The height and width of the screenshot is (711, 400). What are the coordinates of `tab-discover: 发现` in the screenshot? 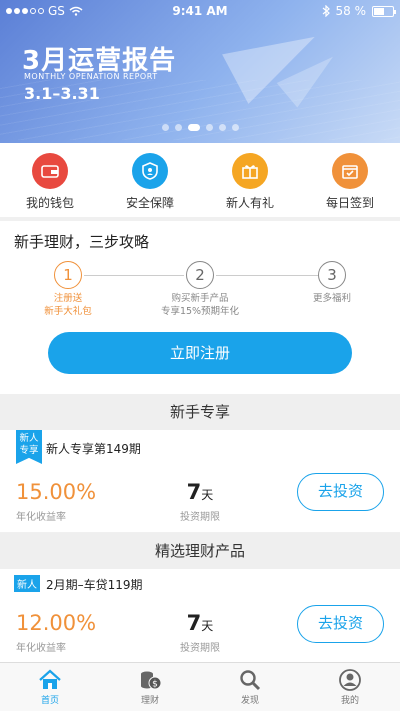 It's located at (250, 687).